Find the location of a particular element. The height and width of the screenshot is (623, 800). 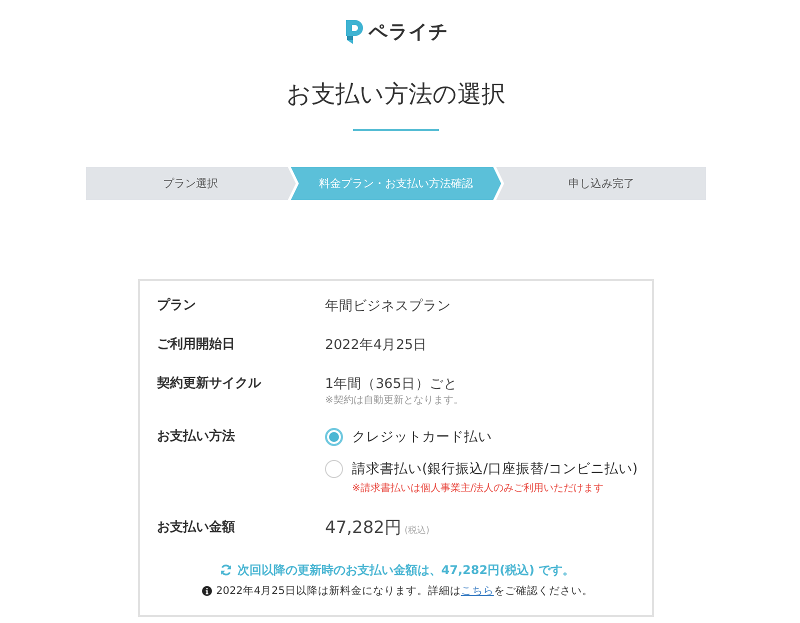

tax-label: (税込) is located at coordinates (417, 530).